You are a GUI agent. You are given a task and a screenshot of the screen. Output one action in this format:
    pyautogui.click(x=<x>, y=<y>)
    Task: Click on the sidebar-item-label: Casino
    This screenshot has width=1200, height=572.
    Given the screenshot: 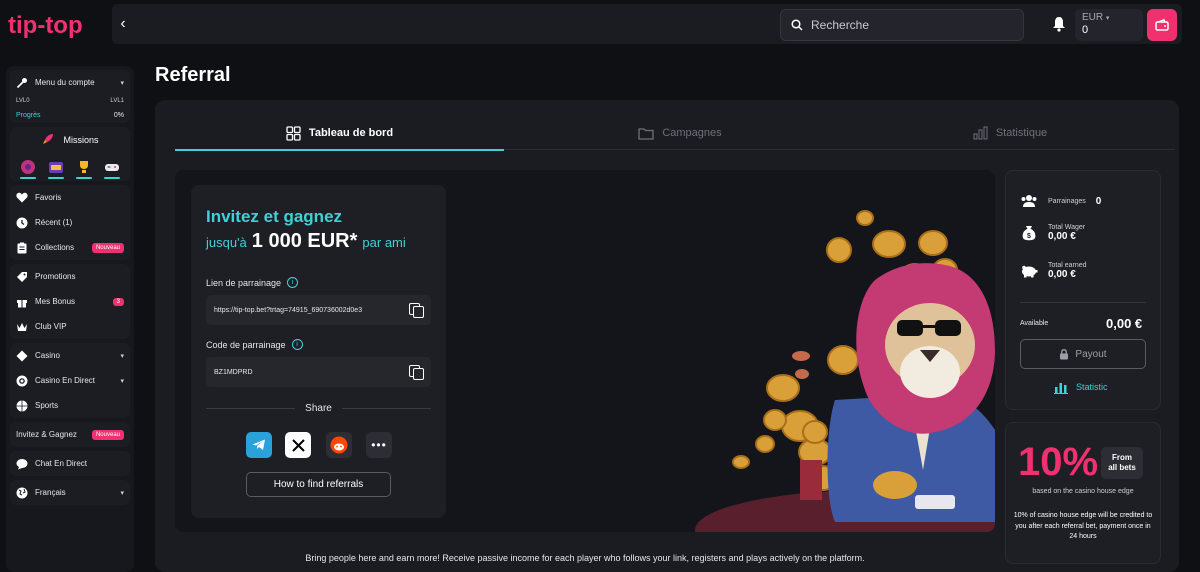 What is the action you would take?
    pyautogui.click(x=47, y=355)
    